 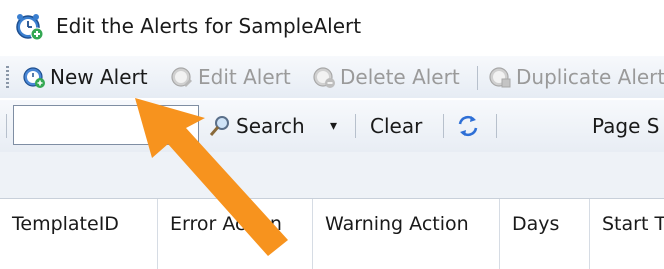 I want to click on duplicate-alert-label: Duplicate Alert, so click(x=590, y=77).